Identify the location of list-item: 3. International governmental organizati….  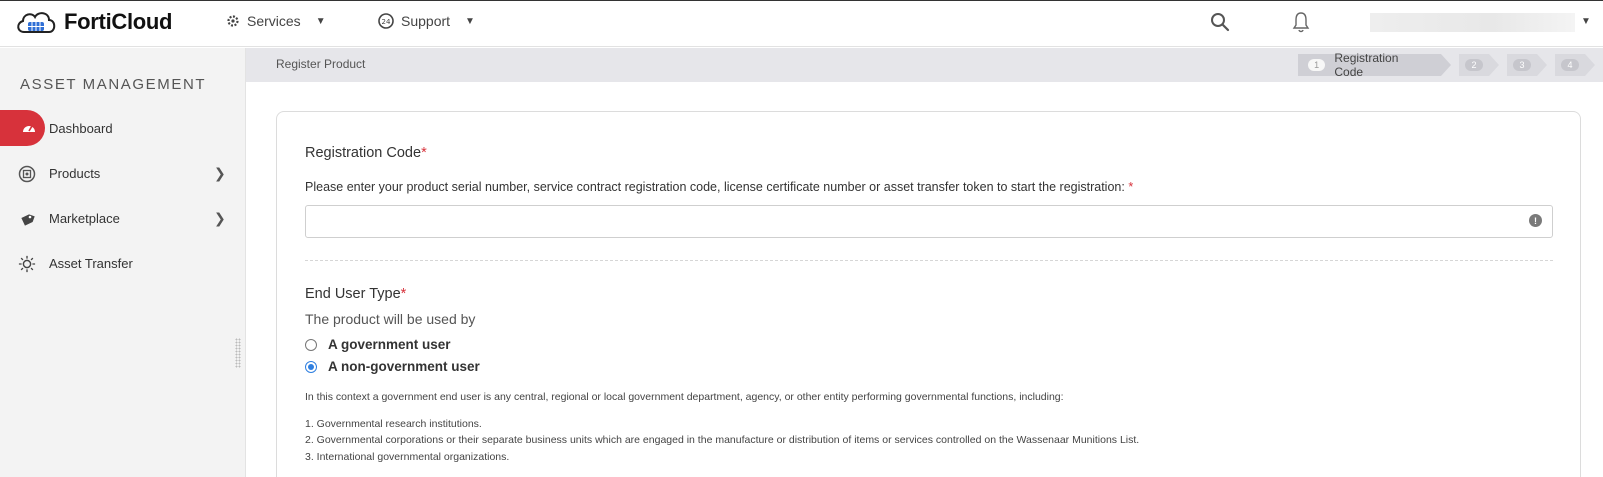
(407, 457).